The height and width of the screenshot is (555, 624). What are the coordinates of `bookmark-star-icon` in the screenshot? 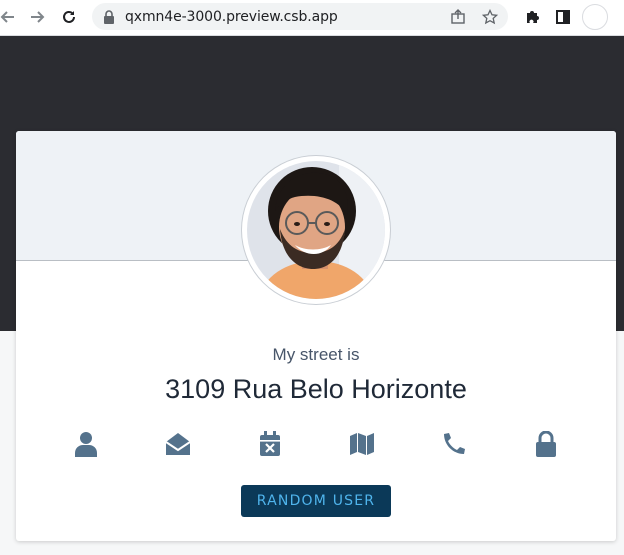 It's located at (490, 17).